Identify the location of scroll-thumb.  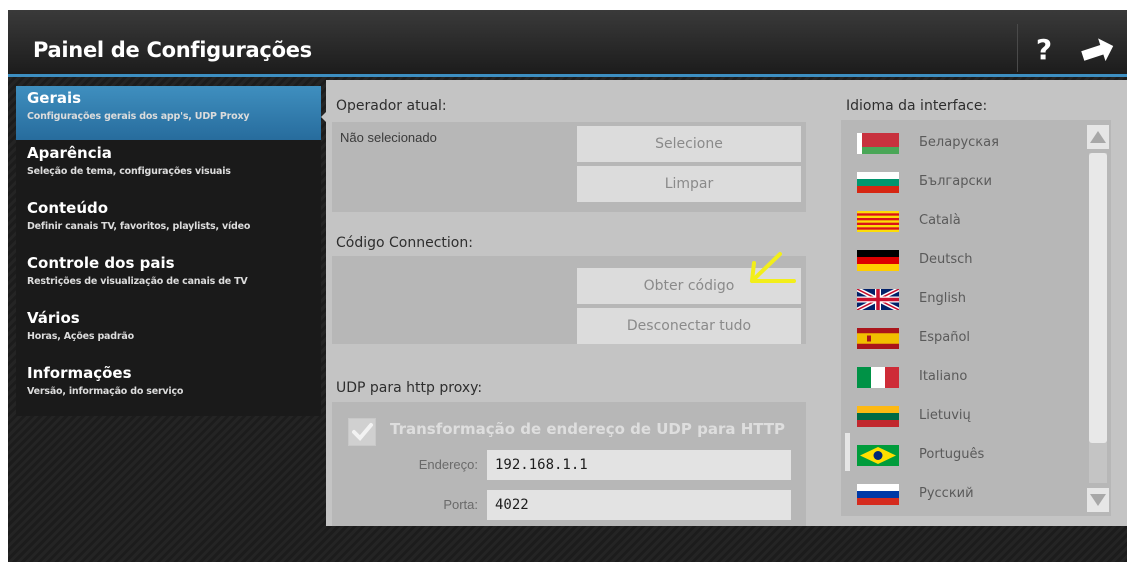
(1098, 298).